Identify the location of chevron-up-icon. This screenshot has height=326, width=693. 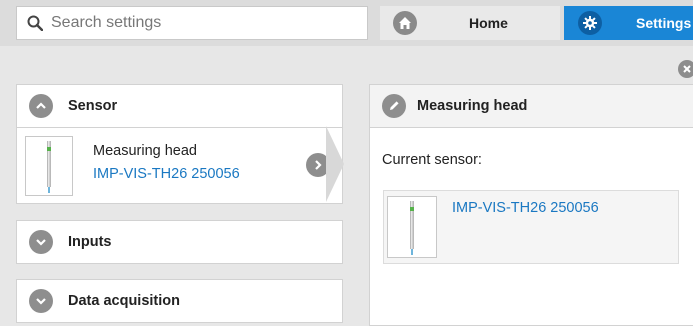
(41, 106).